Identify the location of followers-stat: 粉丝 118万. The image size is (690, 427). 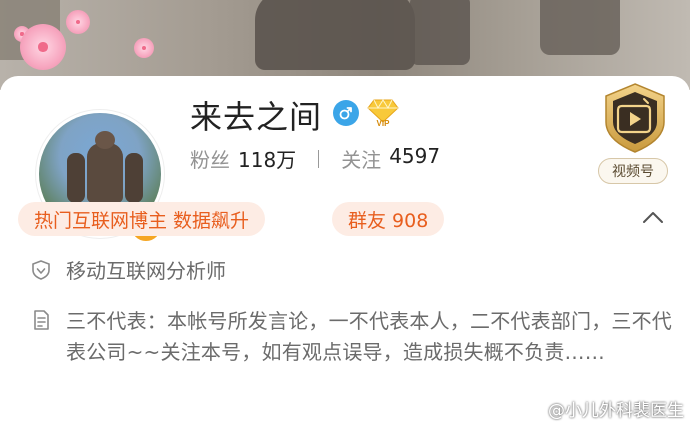
(243, 158).